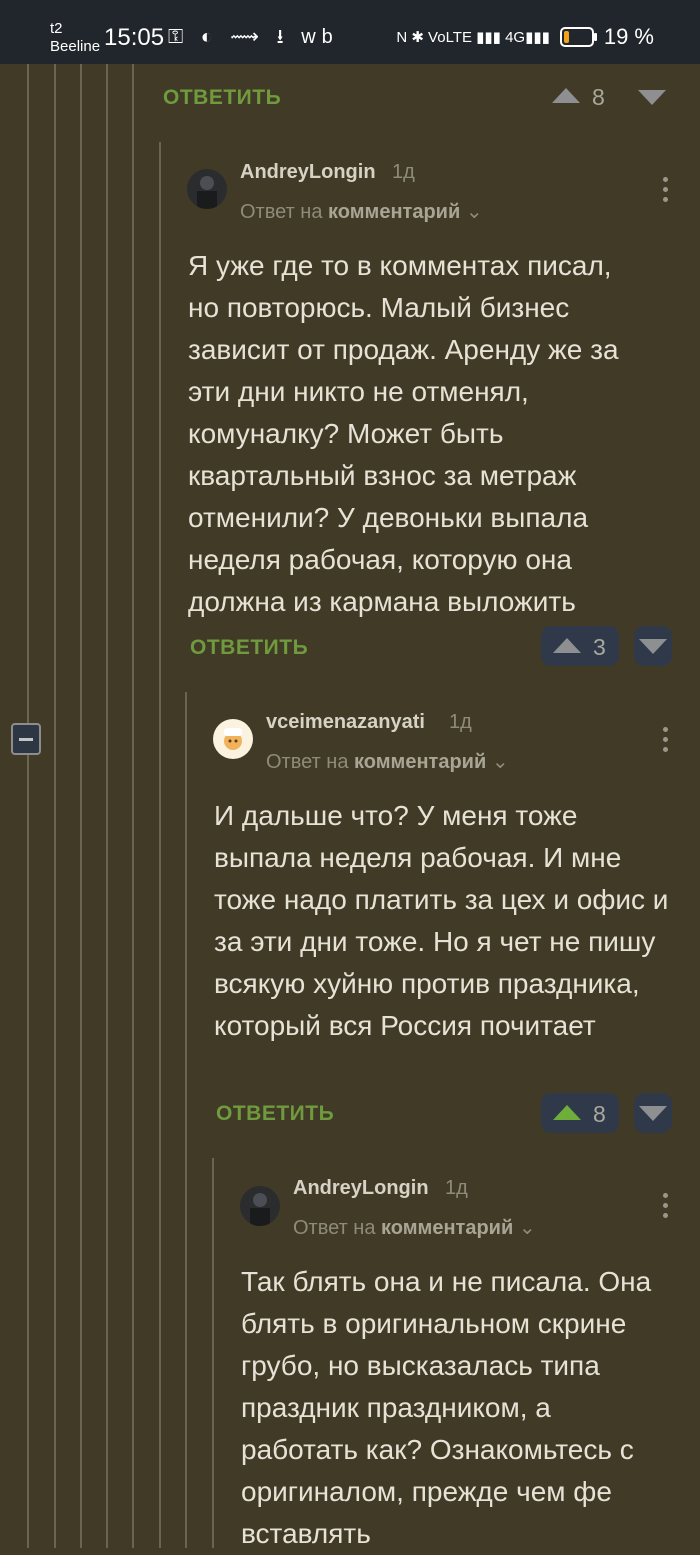 Image resolution: width=700 pixels, height=1555 pixels. What do you see at coordinates (628, 36) in the screenshot?
I see `battery-percent: 19 %` at bounding box center [628, 36].